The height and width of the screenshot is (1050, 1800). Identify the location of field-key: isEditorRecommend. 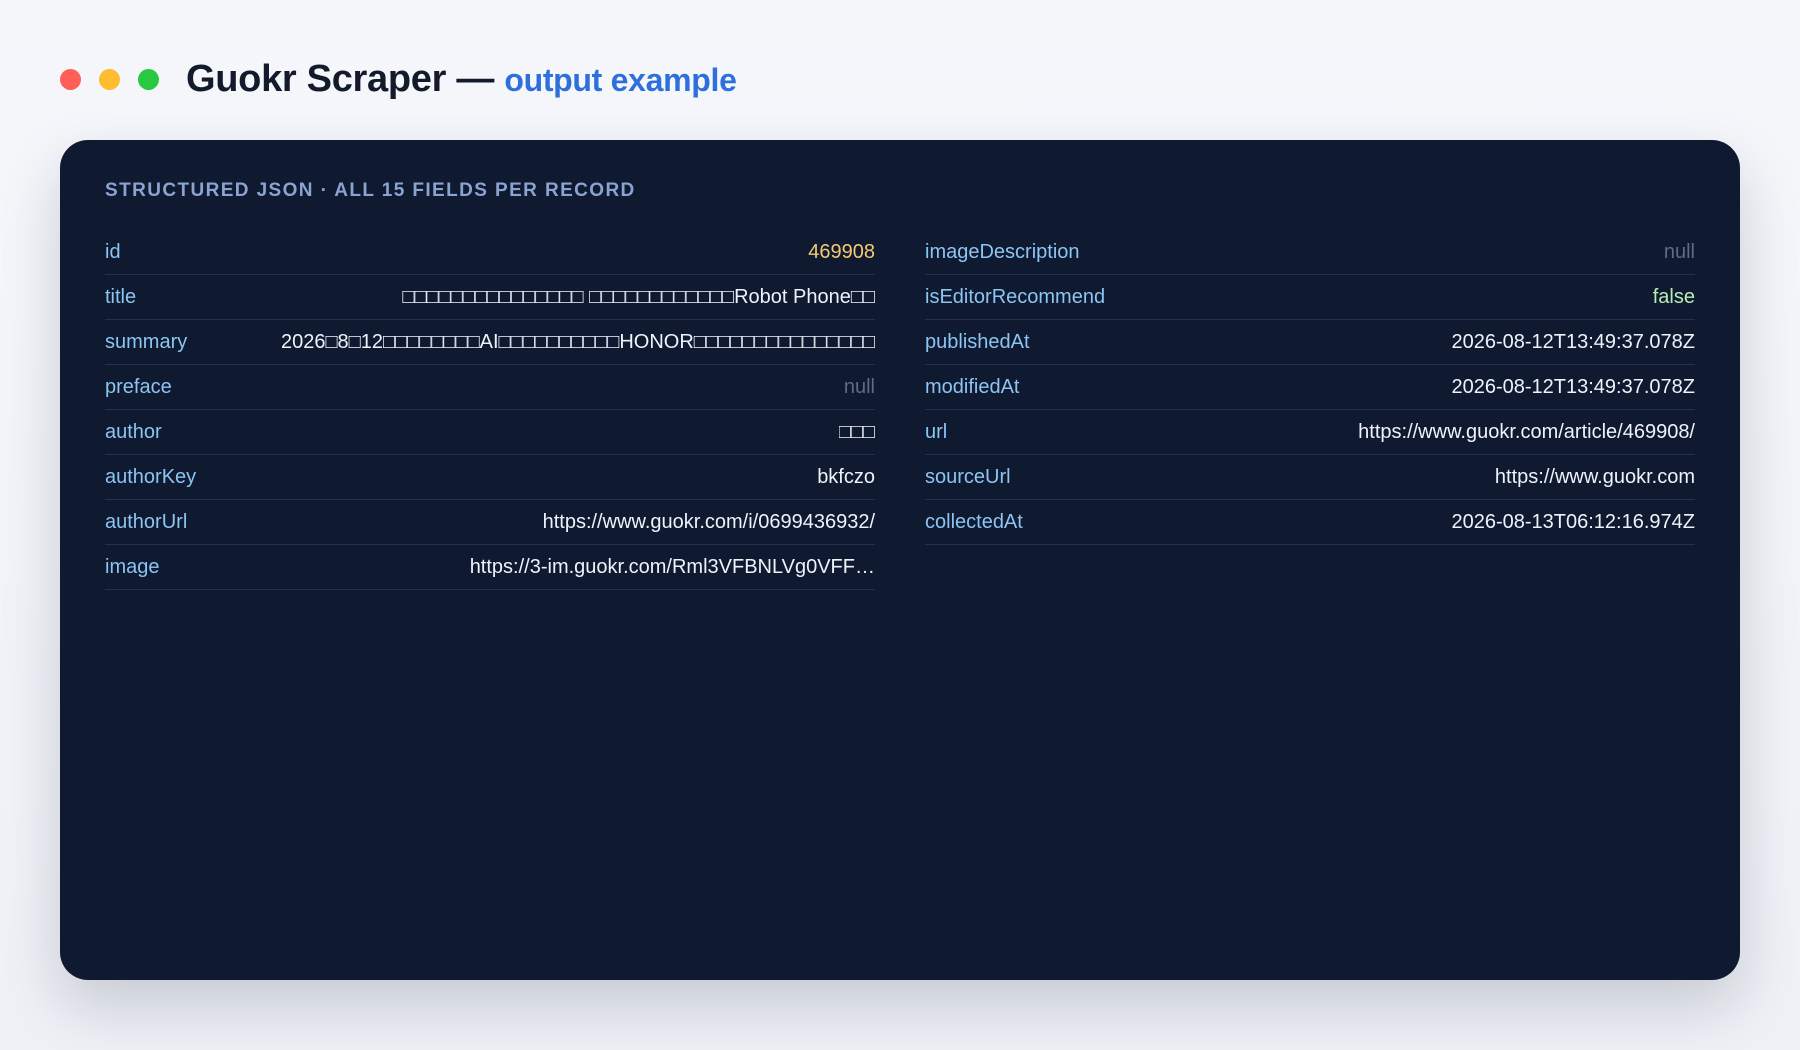
(1015, 296).